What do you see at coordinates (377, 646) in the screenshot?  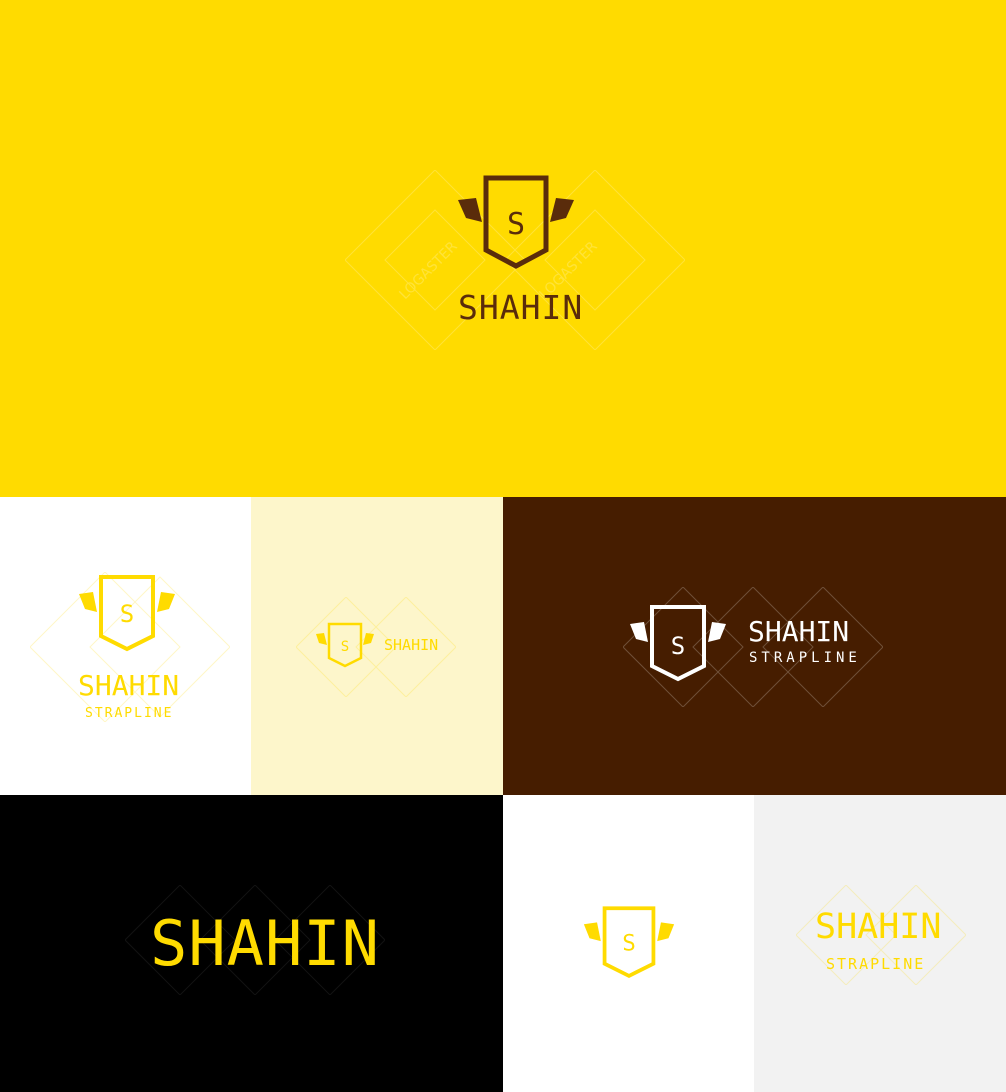 I see `pale-yellow-horizontal-panel: S SHAHIN` at bounding box center [377, 646].